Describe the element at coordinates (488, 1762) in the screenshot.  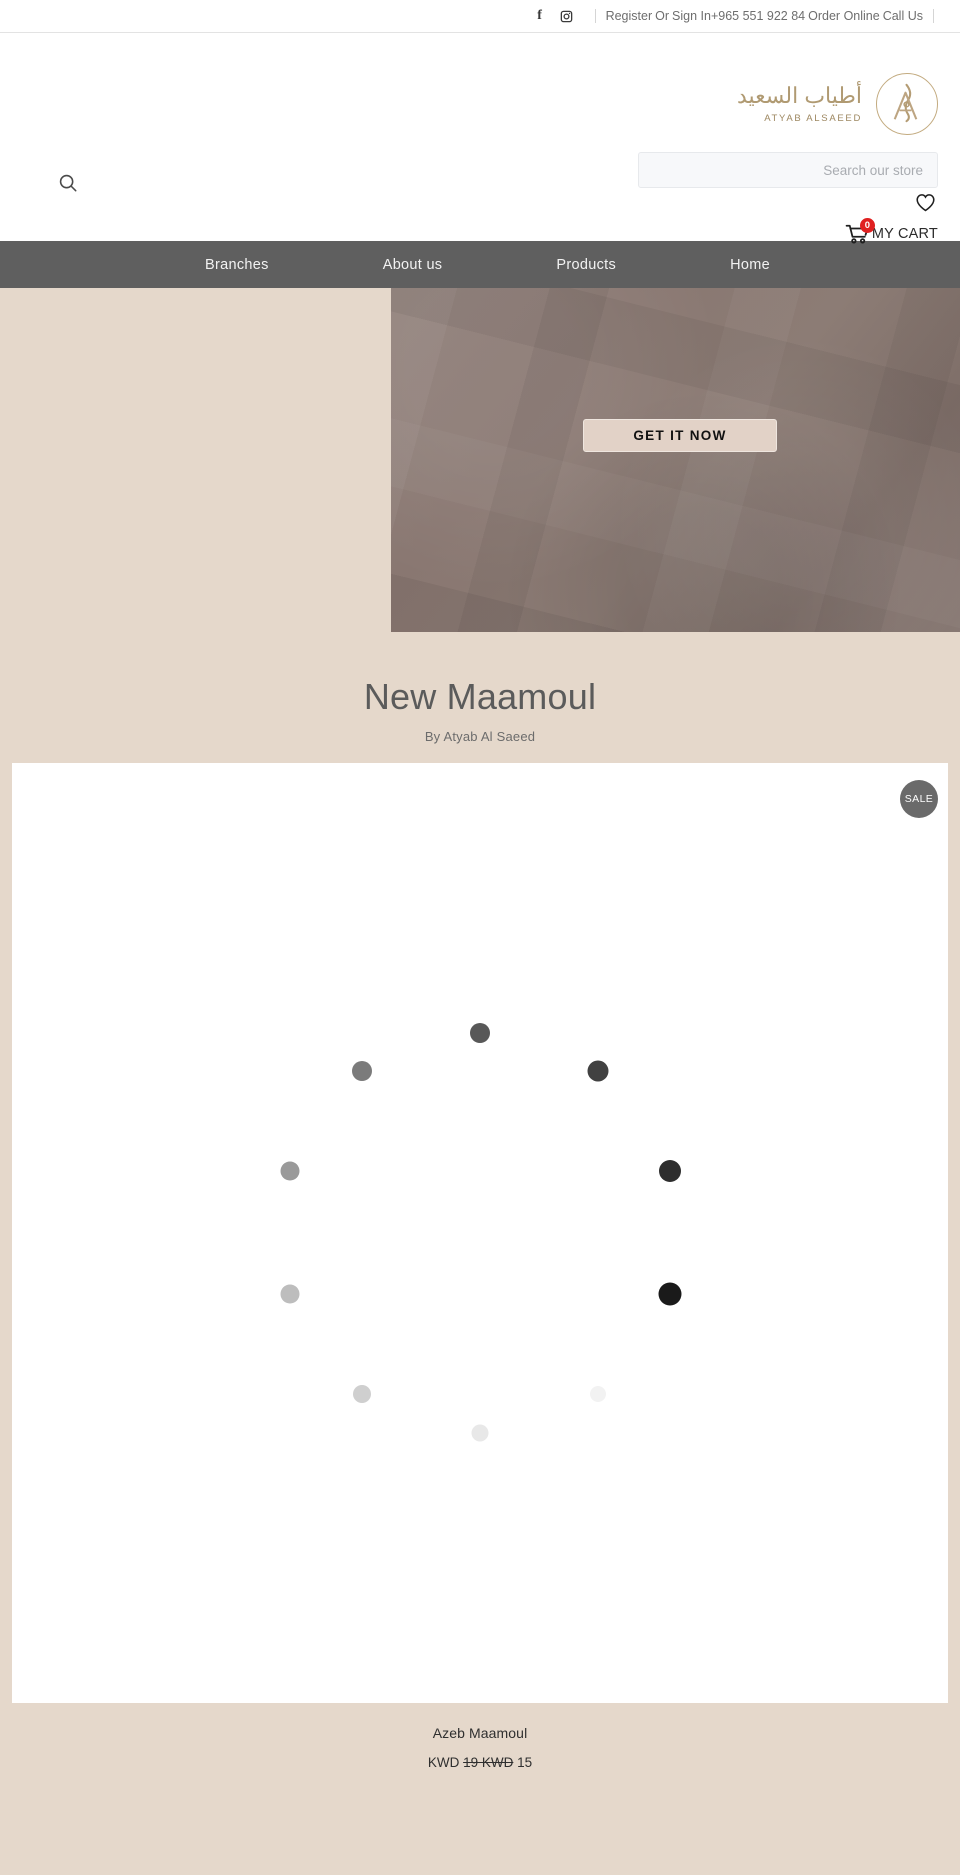
I see `price-original: 19 KWD` at that location.